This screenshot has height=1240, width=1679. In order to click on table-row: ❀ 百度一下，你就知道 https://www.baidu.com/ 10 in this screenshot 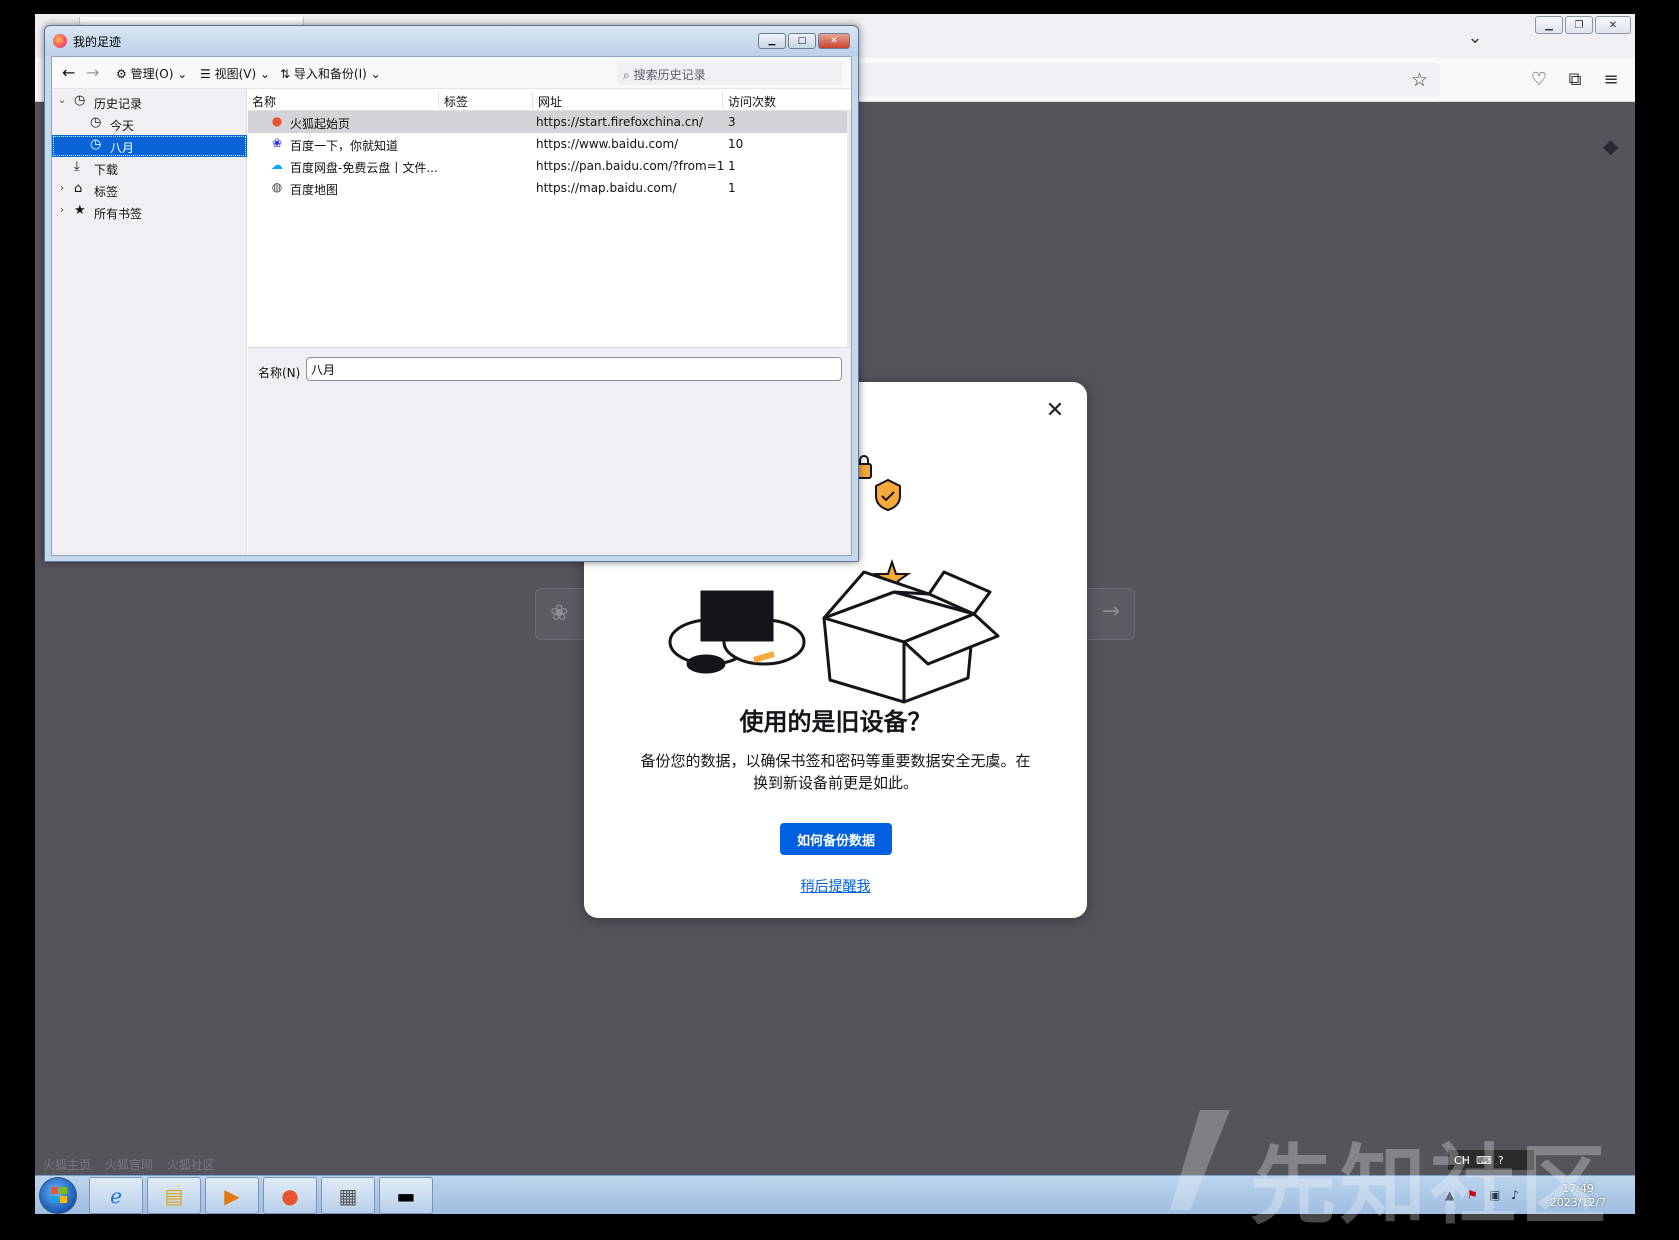, I will do `click(549, 144)`.